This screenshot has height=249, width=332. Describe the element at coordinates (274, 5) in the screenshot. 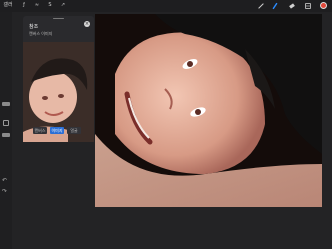

I see `smudge-icon` at that location.